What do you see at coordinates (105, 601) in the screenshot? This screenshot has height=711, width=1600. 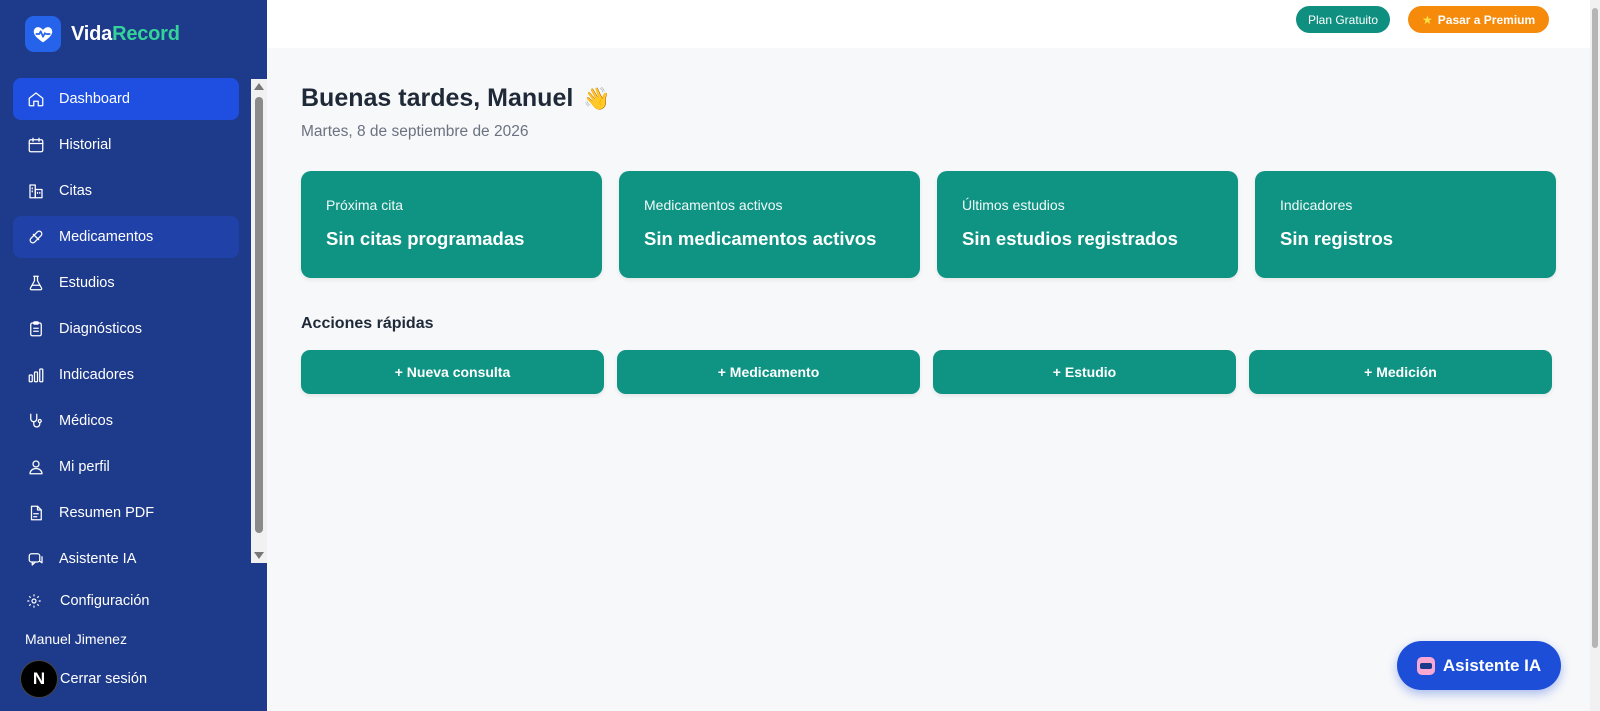 I see `config-label: Configuración` at bounding box center [105, 601].